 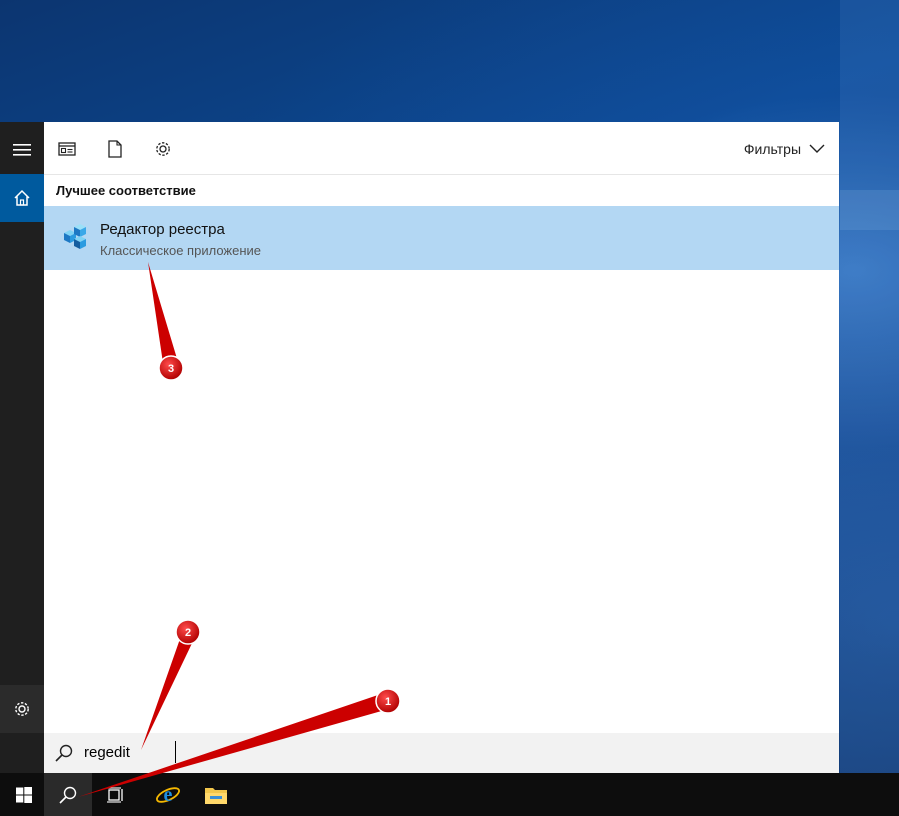 I want to click on apps-icon, so click(x=67, y=149).